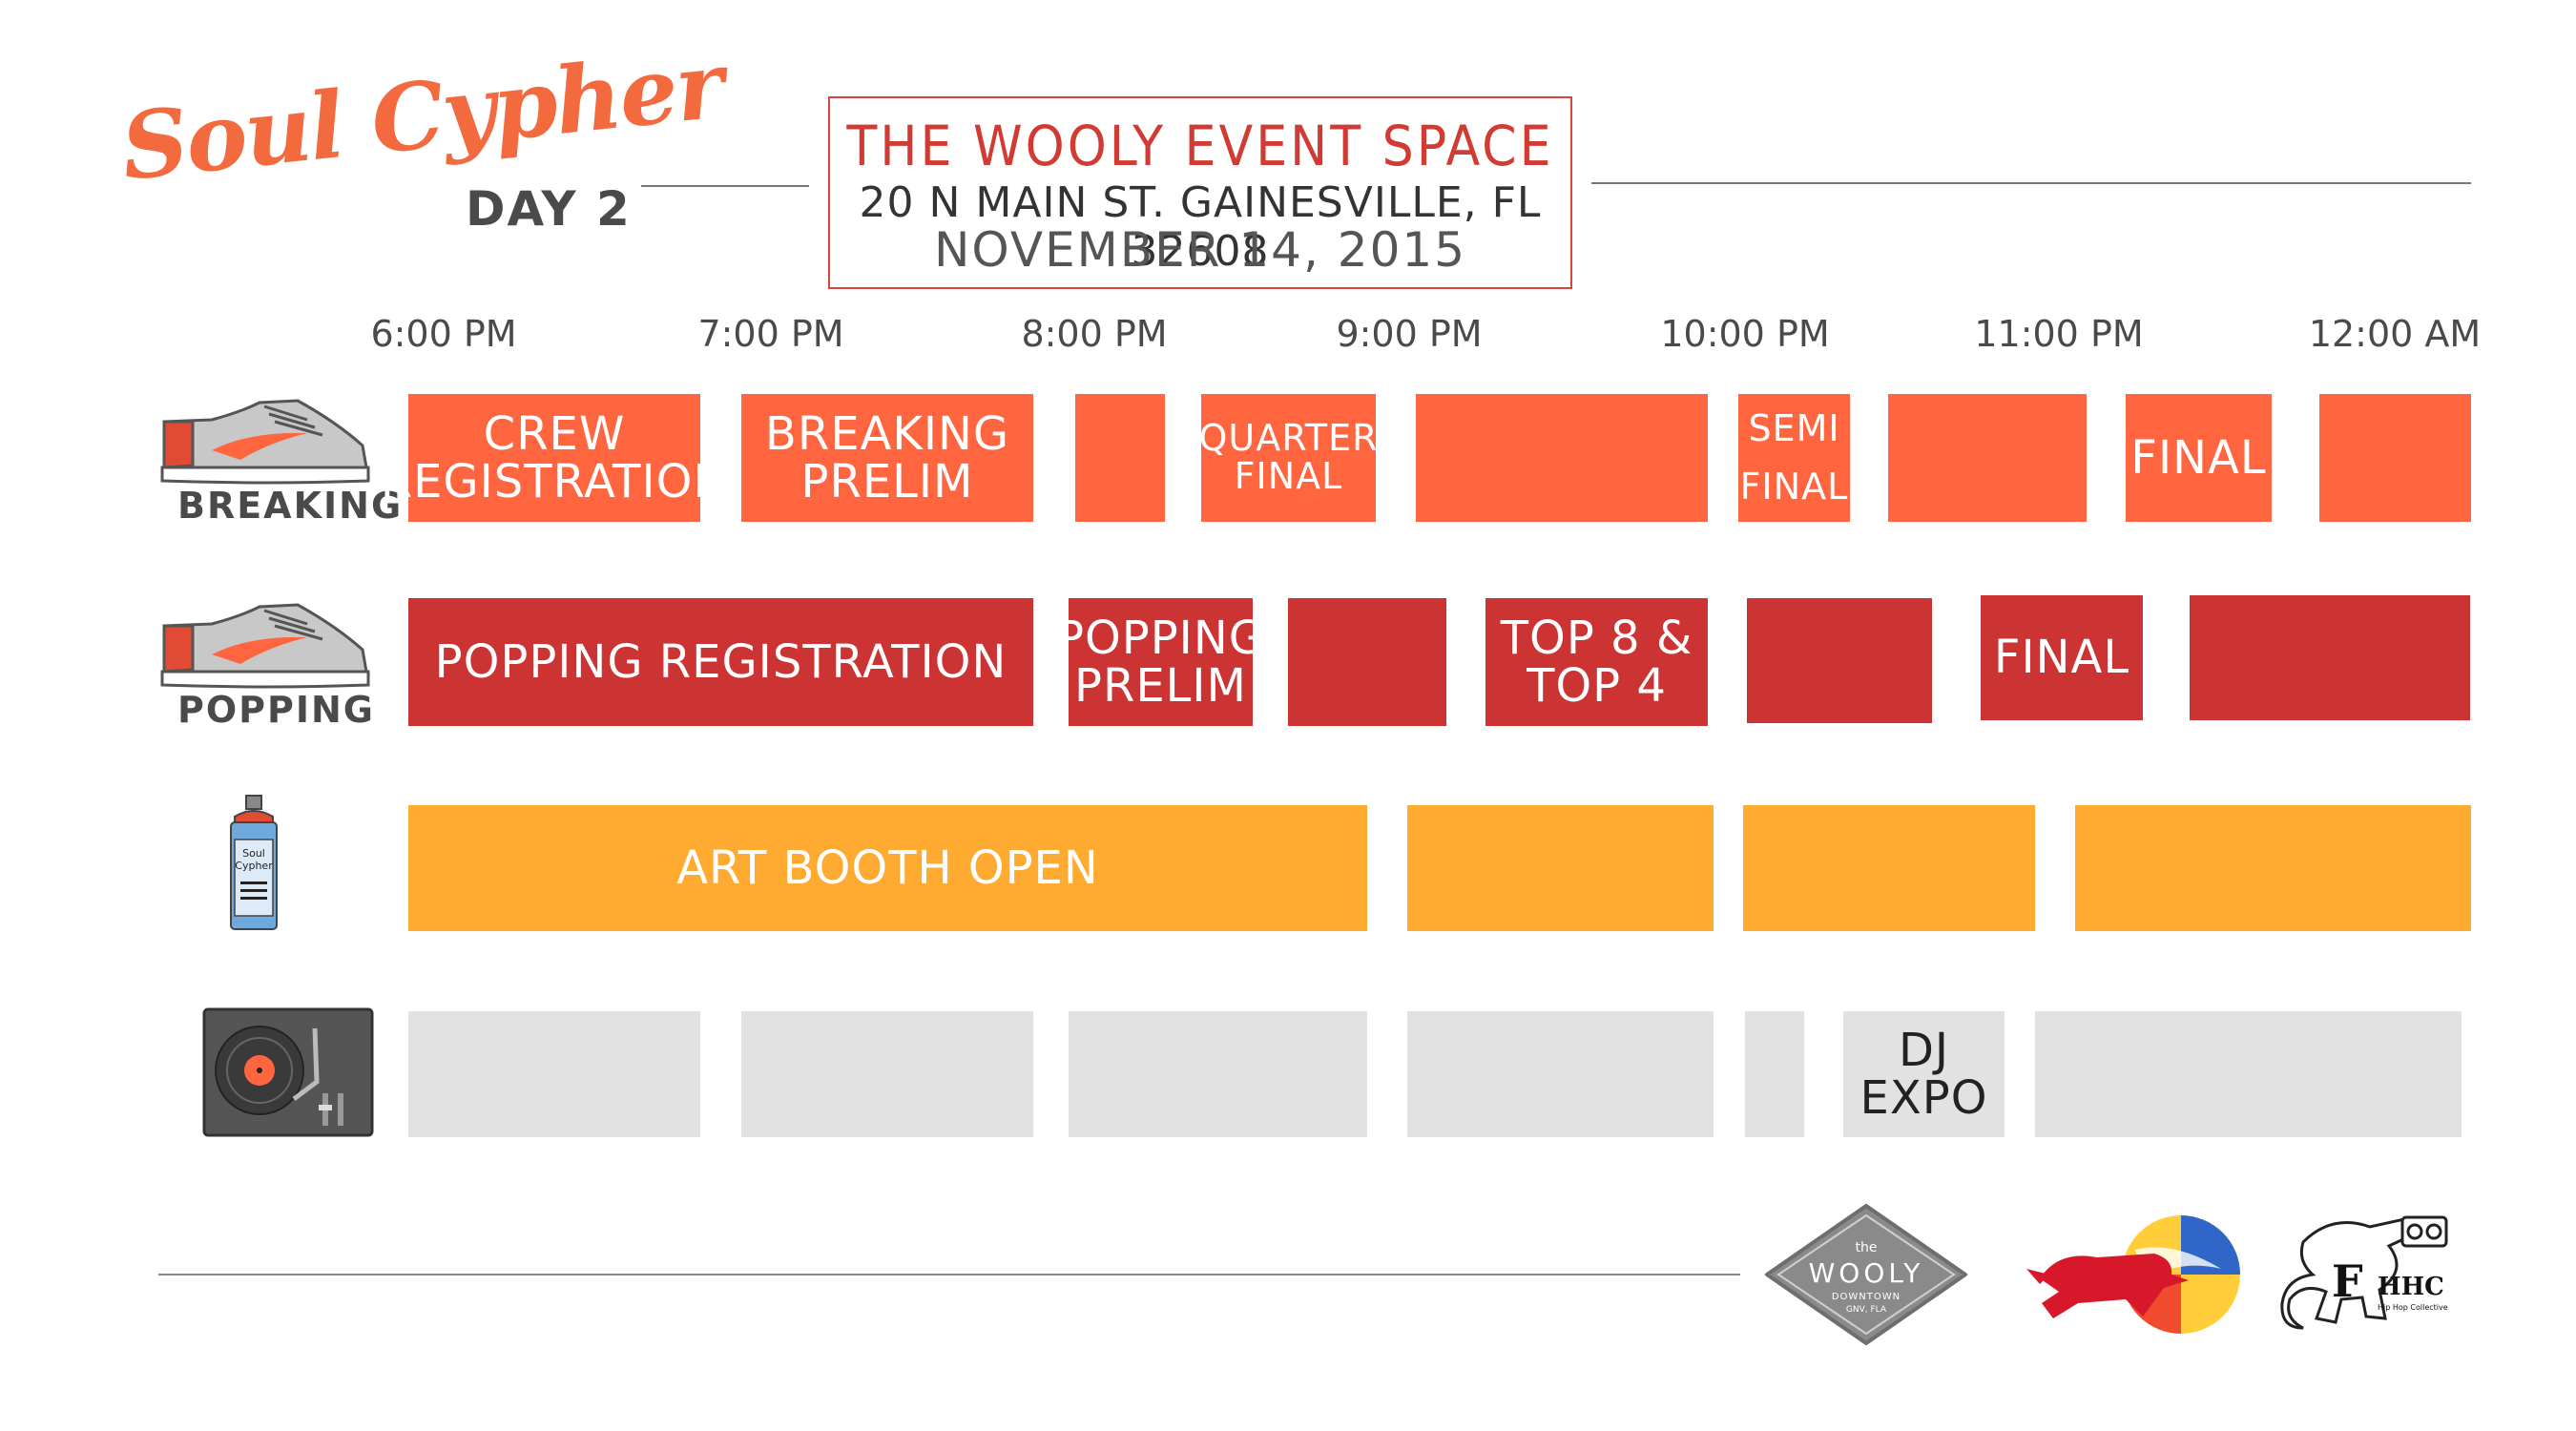 Image resolution: width=2576 pixels, height=1431 pixels. Describe the element at coordinates (1866, 1297) in the screenshot. I see `wooly-sub: DOWNTOWN` at that location.